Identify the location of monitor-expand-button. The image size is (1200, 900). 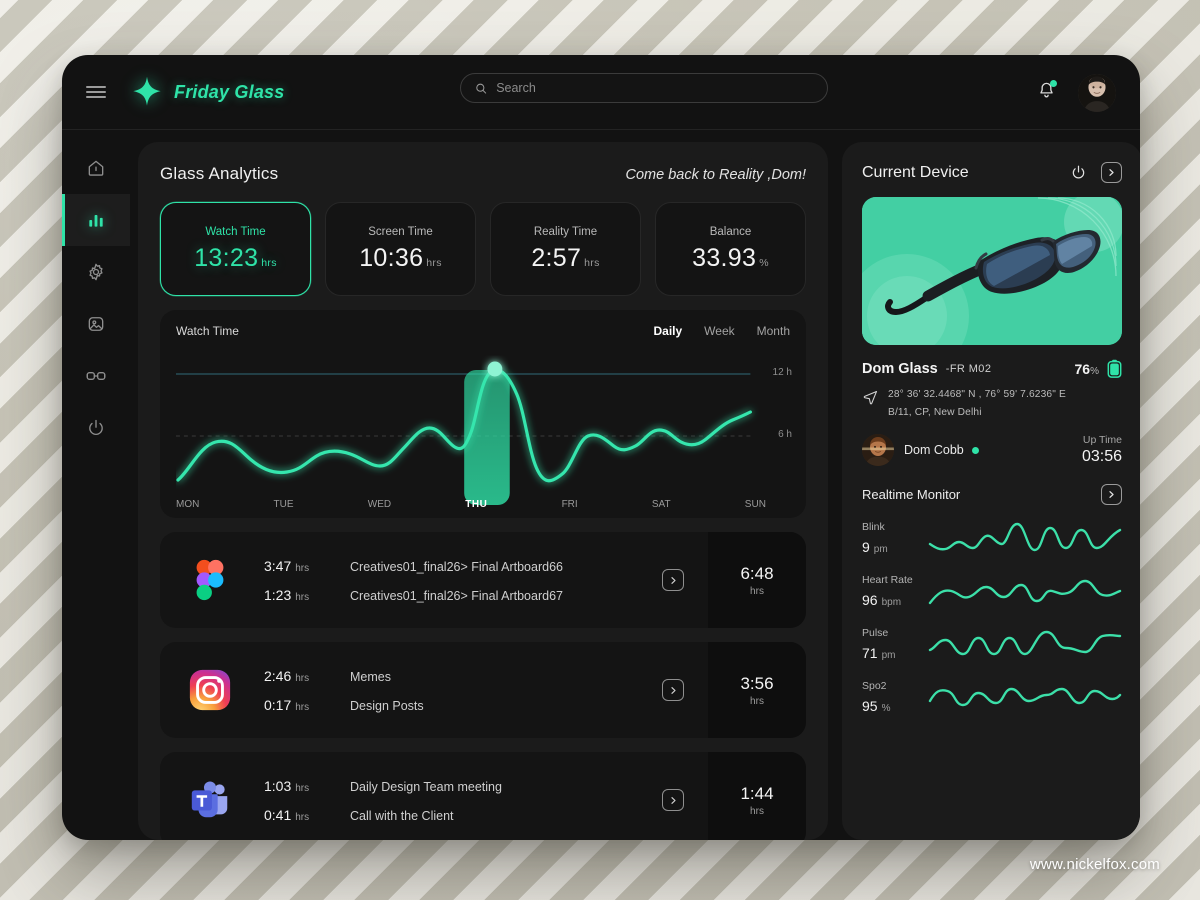
(1111, 494).